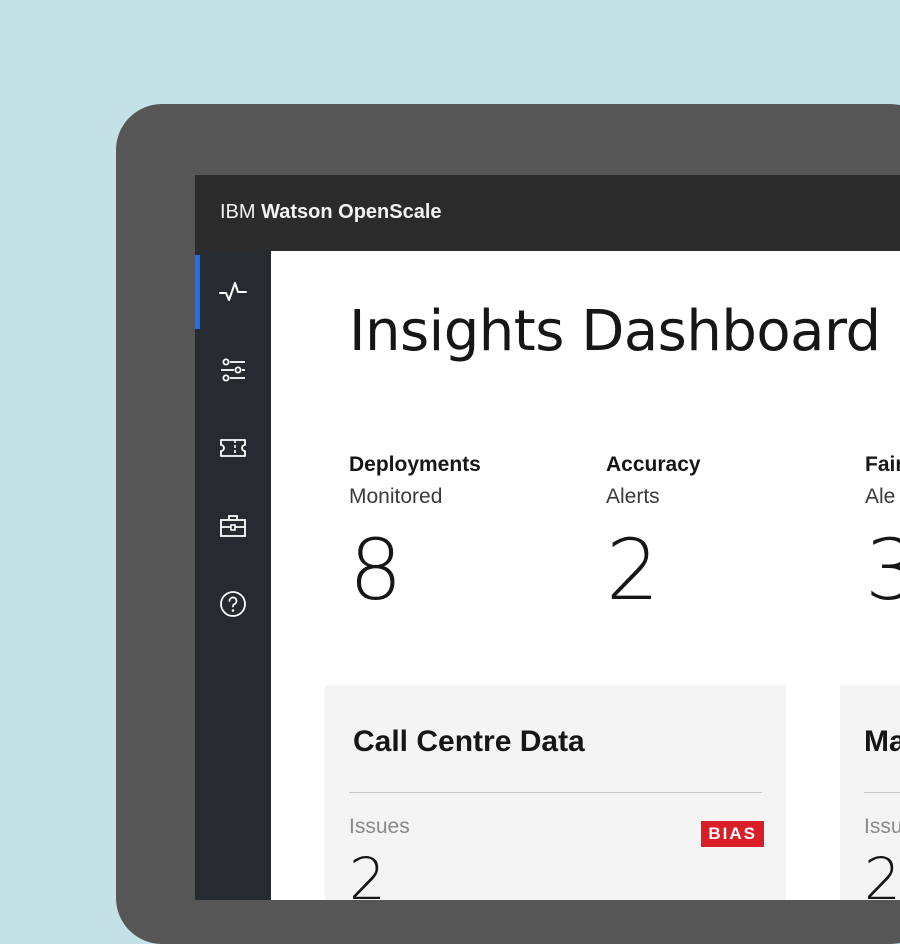 The width and height of the screenshot is (900, 944). I want to click on deployment-card-second: Ma Issu 2, so click(870, 792).